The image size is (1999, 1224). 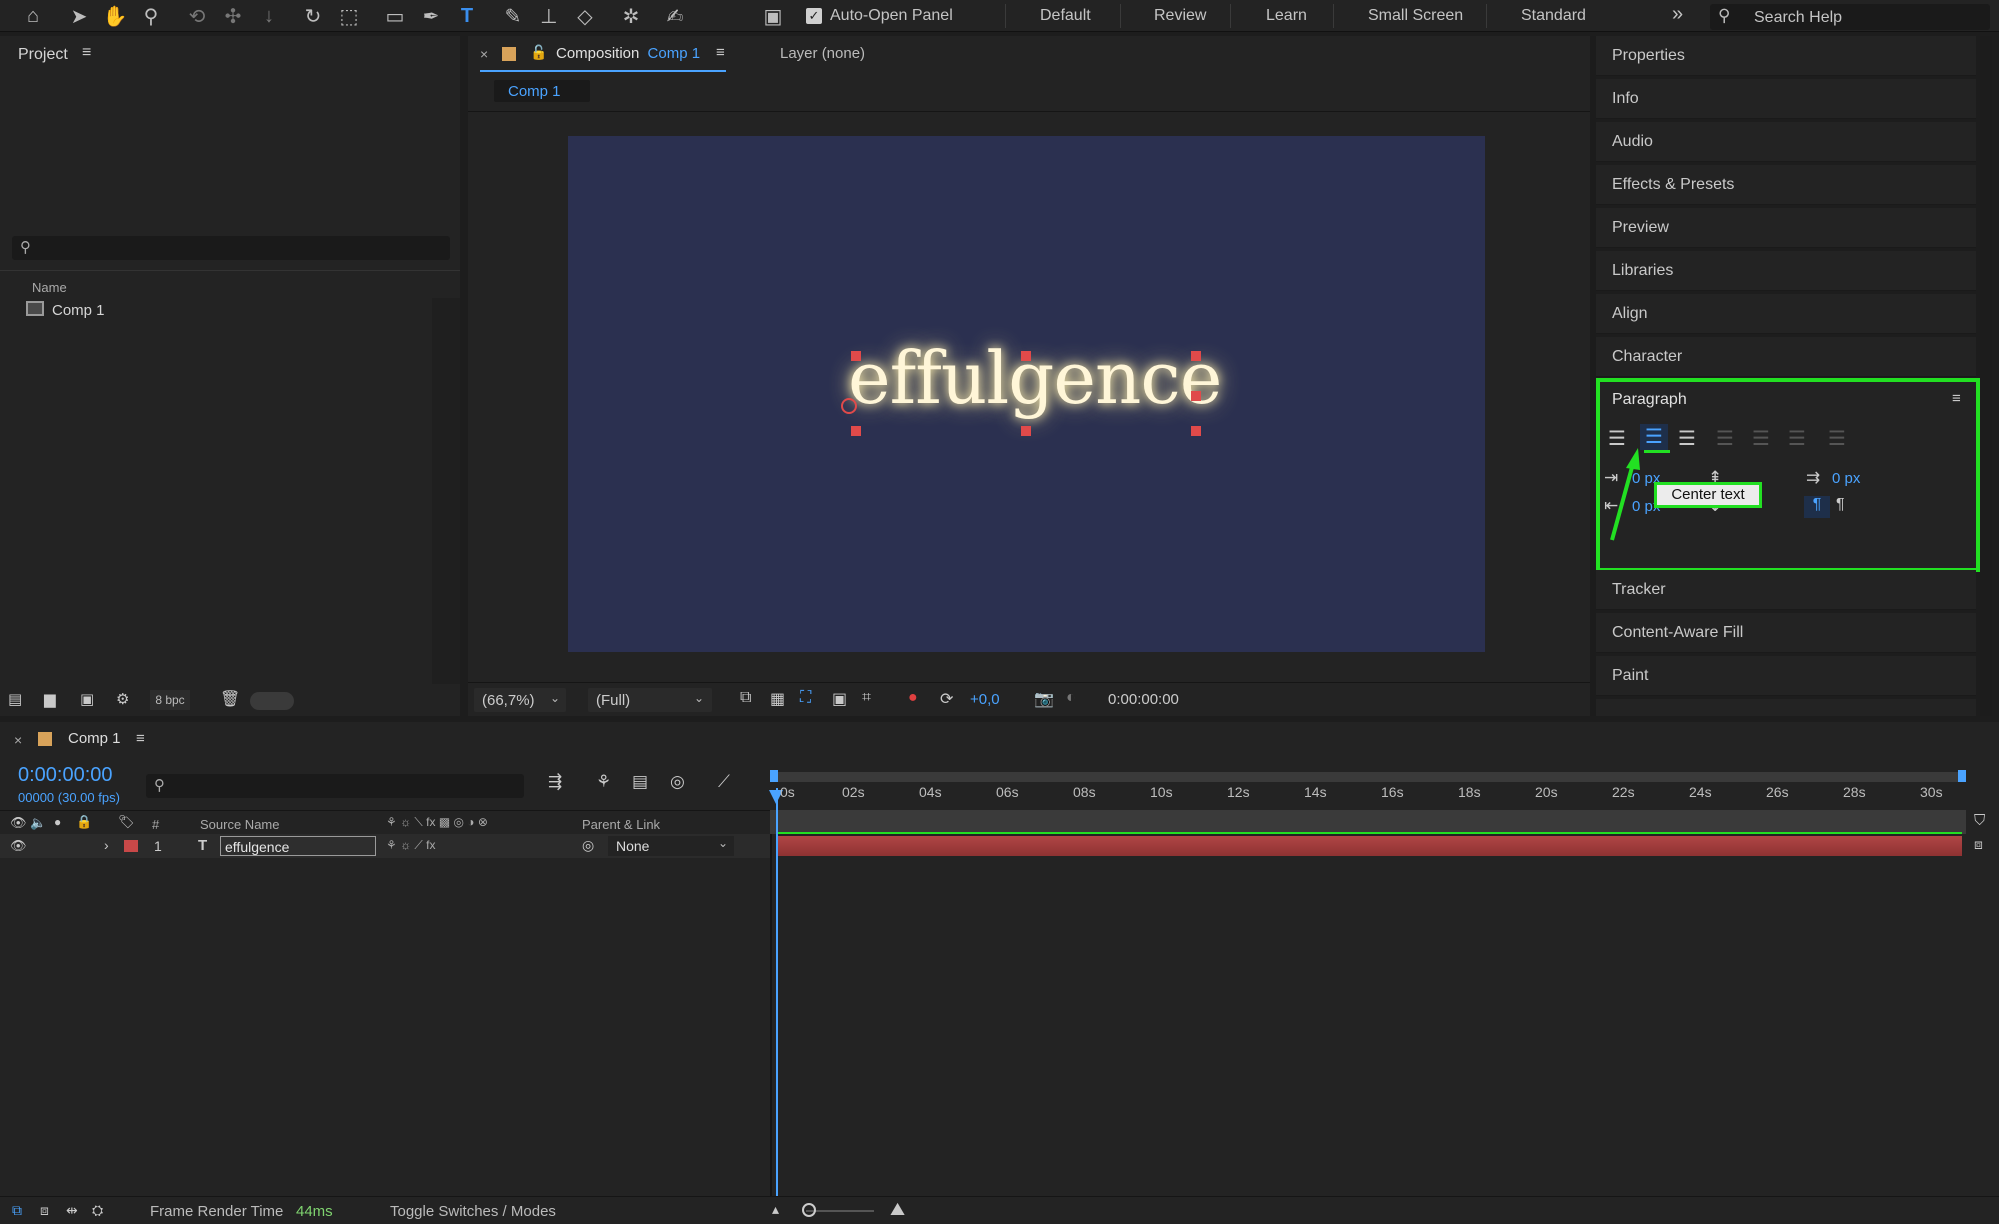 I want to click on comp-marker-icon: ⛉, so click(x=1979, y=820).